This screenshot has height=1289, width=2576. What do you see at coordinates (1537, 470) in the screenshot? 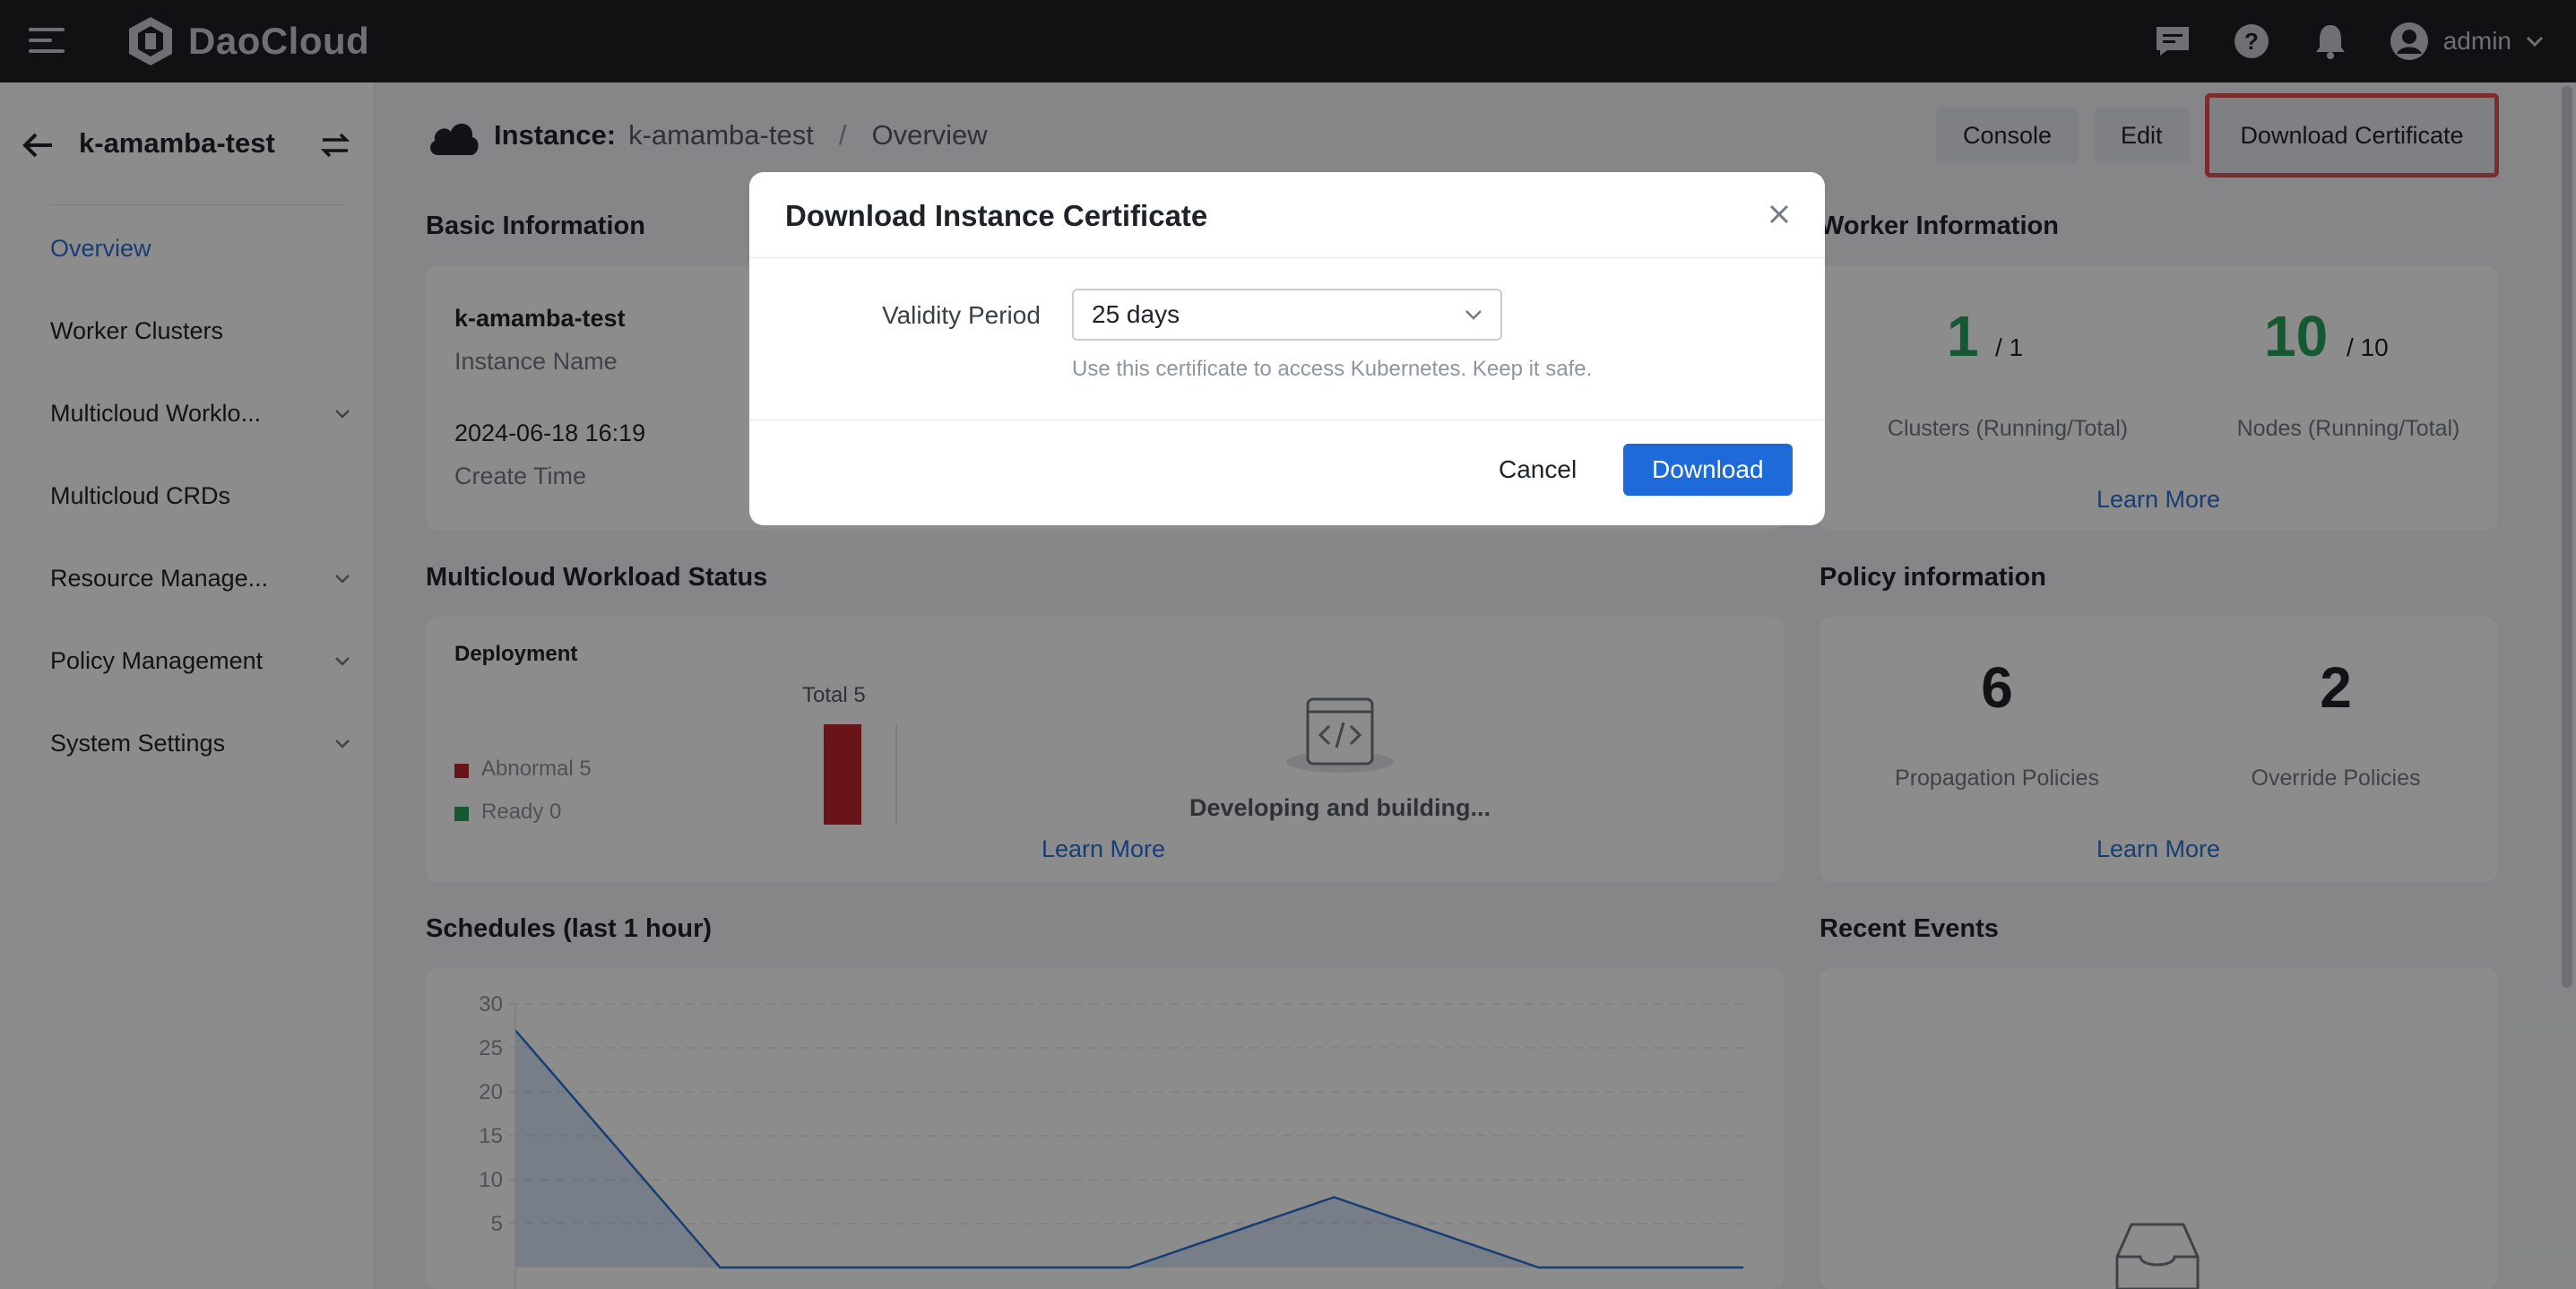
I see `cancel-button: Cancel` at bounding box center [1537, 470].